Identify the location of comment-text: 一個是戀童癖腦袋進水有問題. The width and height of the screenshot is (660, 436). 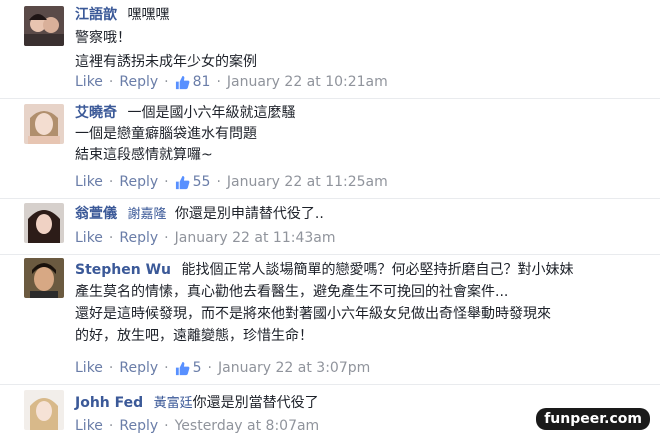
(166, 134).